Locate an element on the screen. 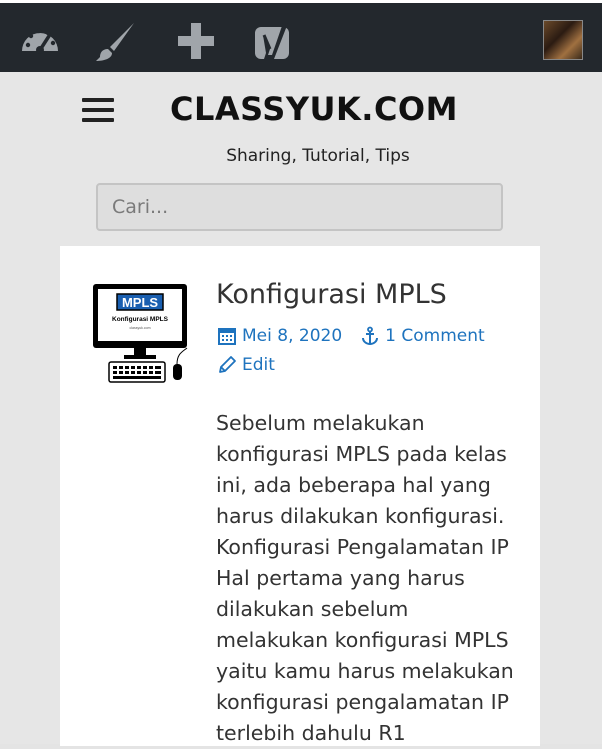 The width and height of the screenshot is (602, 749). post-title: Konfigurasi MPLS is located at coordinates (331, 294).